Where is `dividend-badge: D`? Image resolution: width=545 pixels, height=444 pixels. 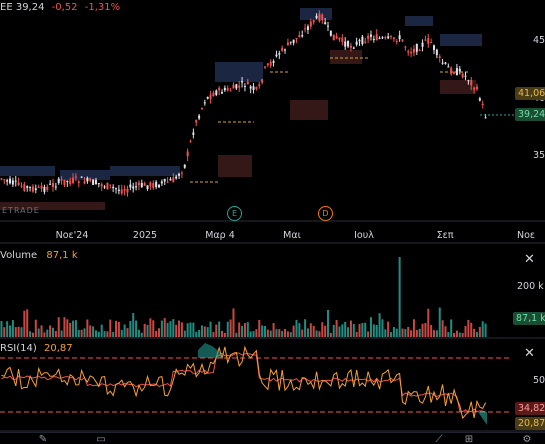
dividend-badge: D is located at coordinates (325, 213).